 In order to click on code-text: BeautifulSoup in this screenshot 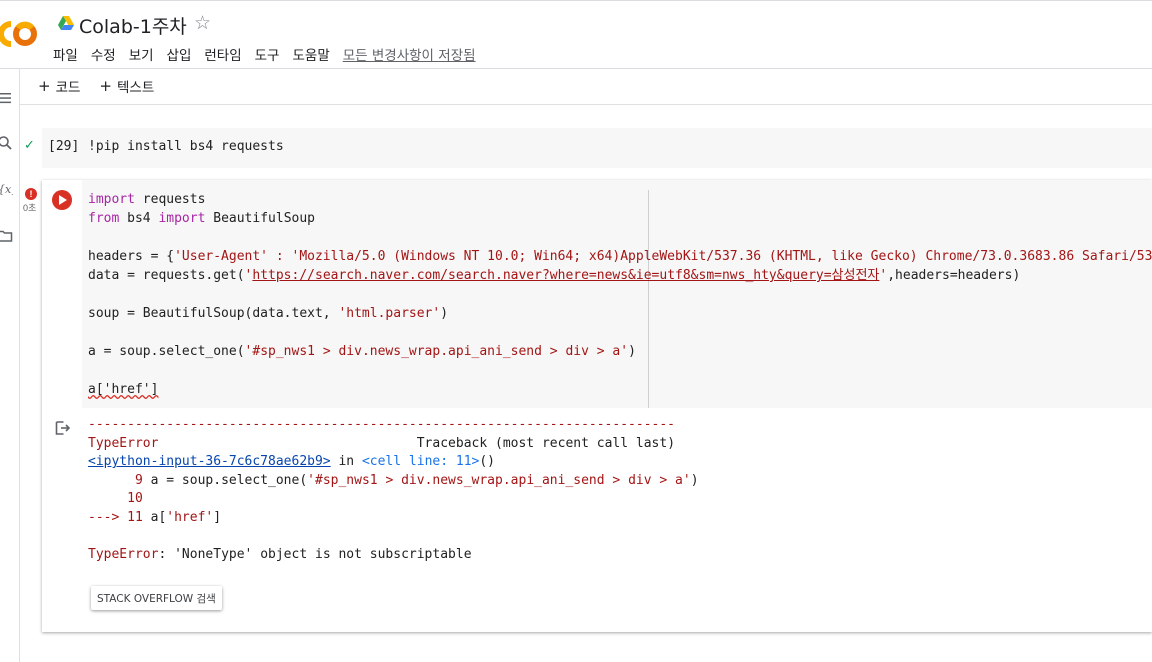, I will do `click(260, 218)`.